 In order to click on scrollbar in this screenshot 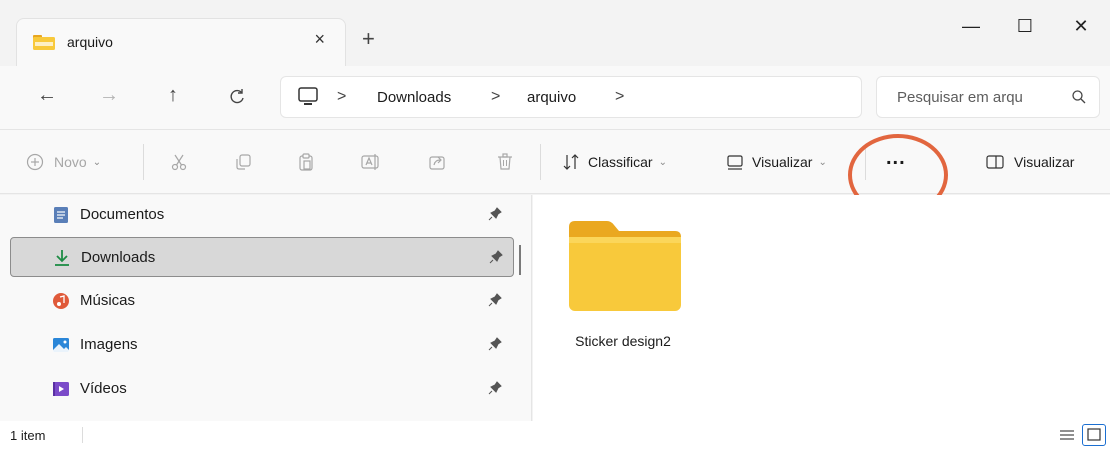, I will do `click(520, 260)`.